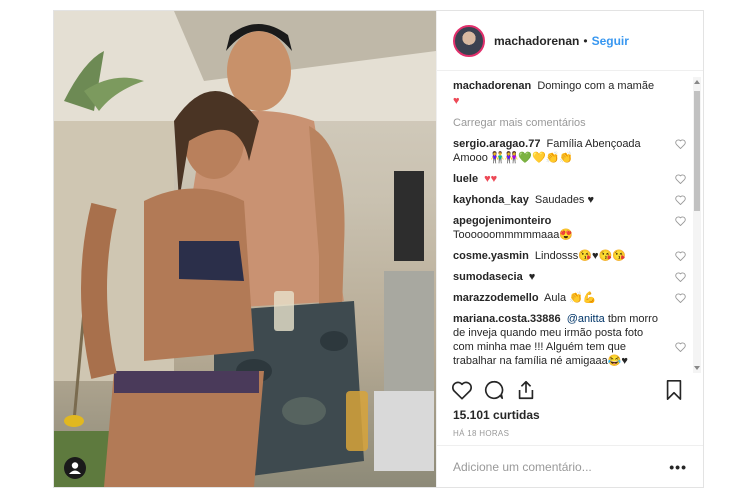  Describe the element at coordinates (502, 221) in the screenshot. I see `comment-username: apegojenimonteiro` at that location.